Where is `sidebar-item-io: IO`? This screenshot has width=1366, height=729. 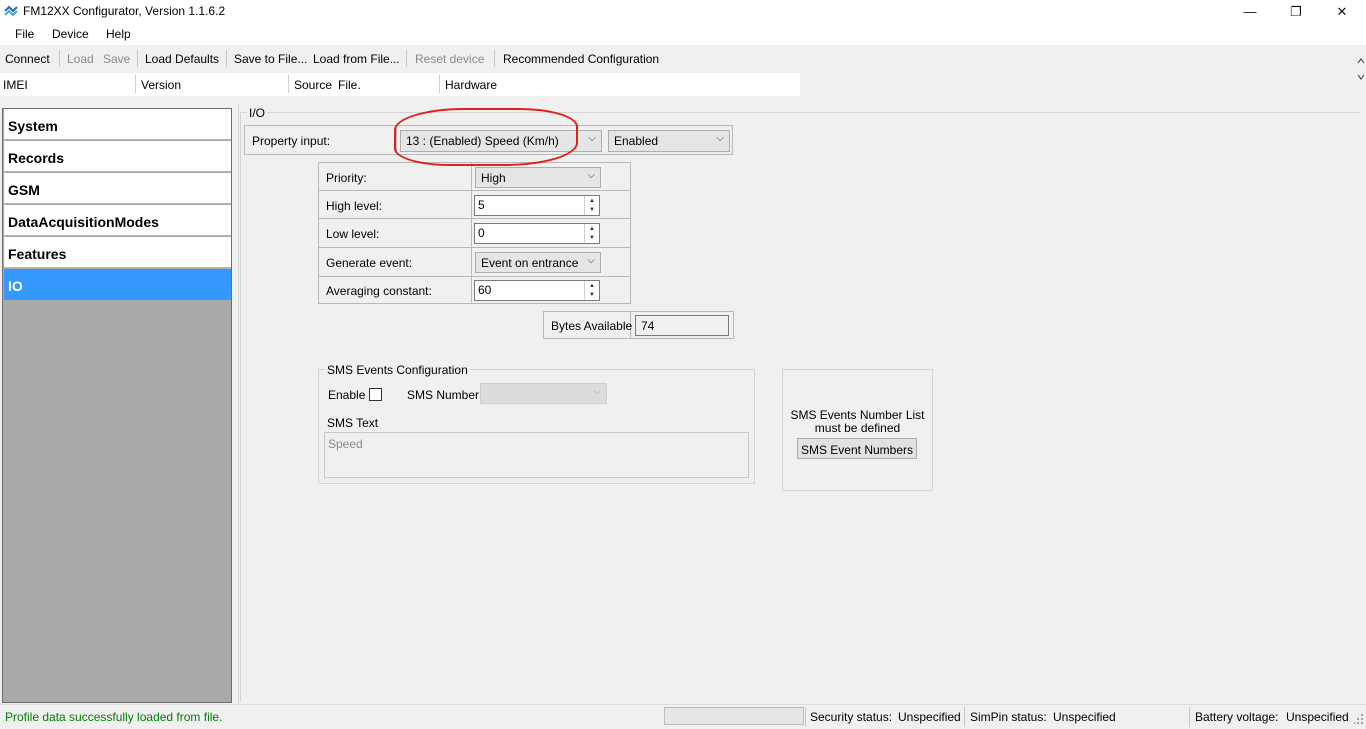 sidebar-item-io: IO is located at coordinates (117, 284).